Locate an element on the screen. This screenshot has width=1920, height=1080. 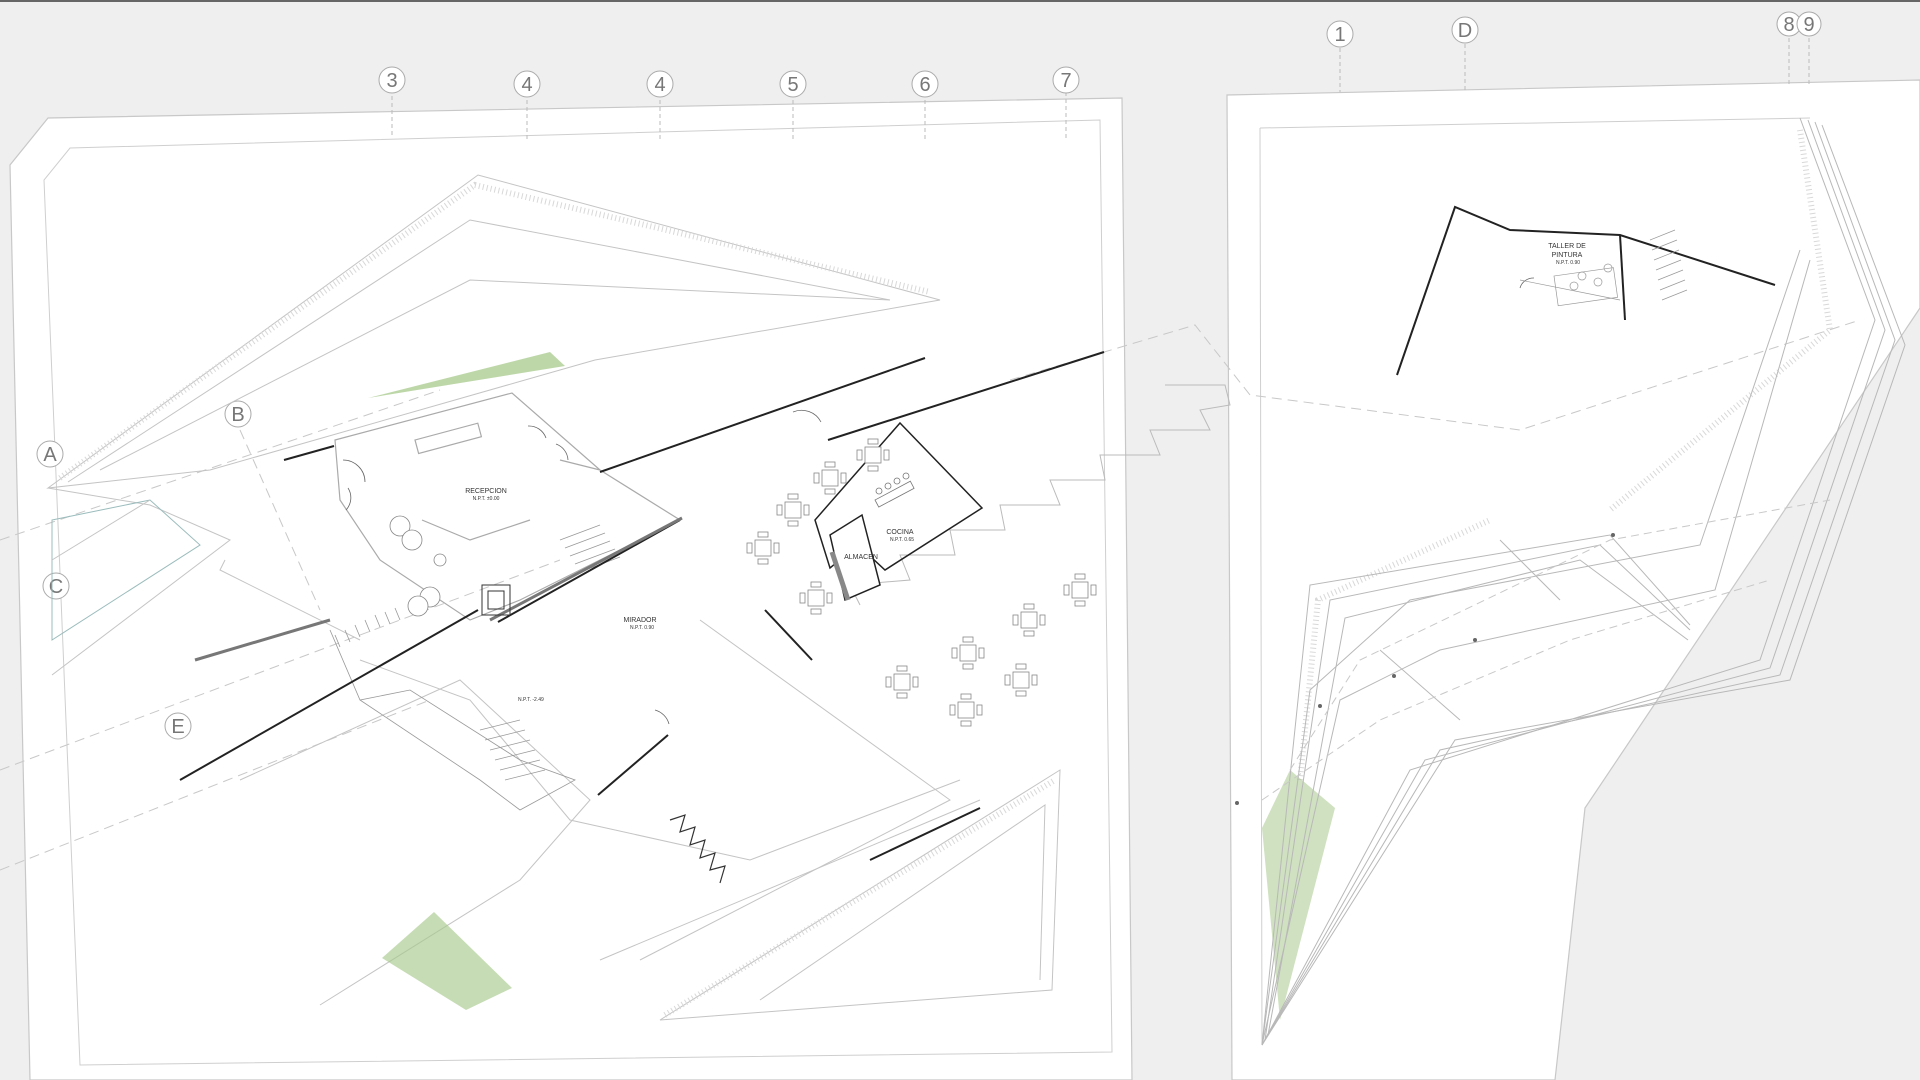
grid-bubble-4b: 4 is located at coordinates (660, 84).